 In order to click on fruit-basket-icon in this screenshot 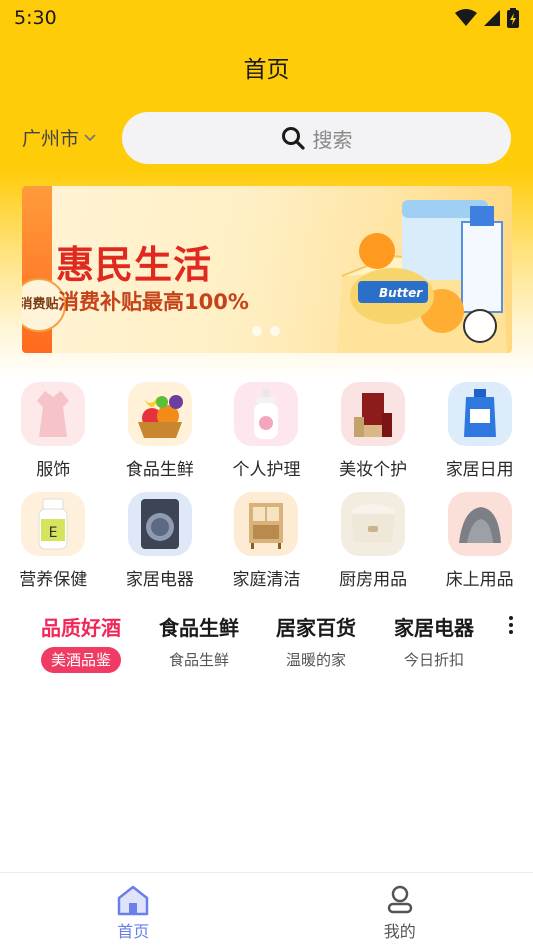, I will do `click(159, 414)`.